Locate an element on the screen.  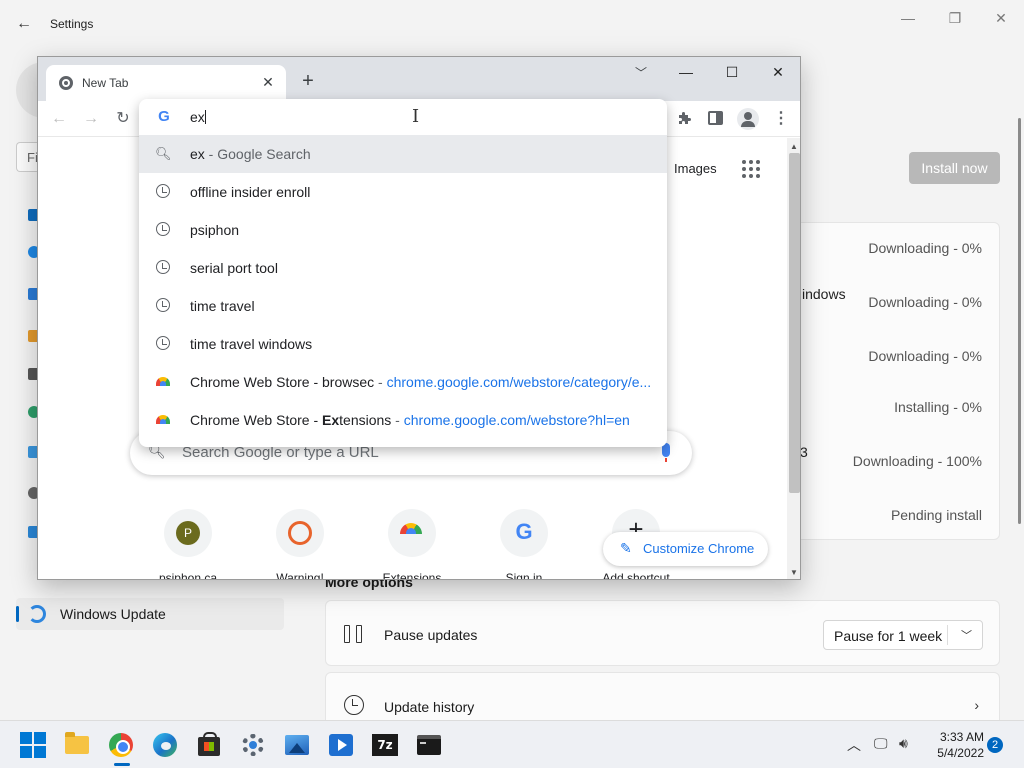
7zip-logo-icon: 7z is located at coordinates (385, 745).